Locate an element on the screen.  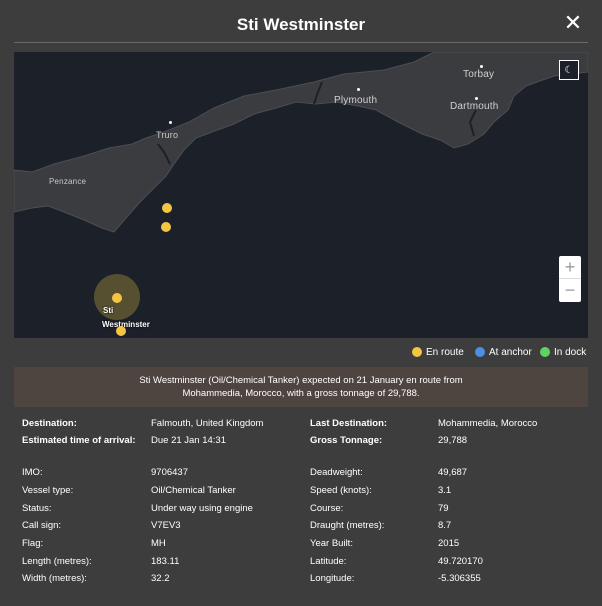
call-sign-value: V7EV3 is located at coordinates (166, 525).